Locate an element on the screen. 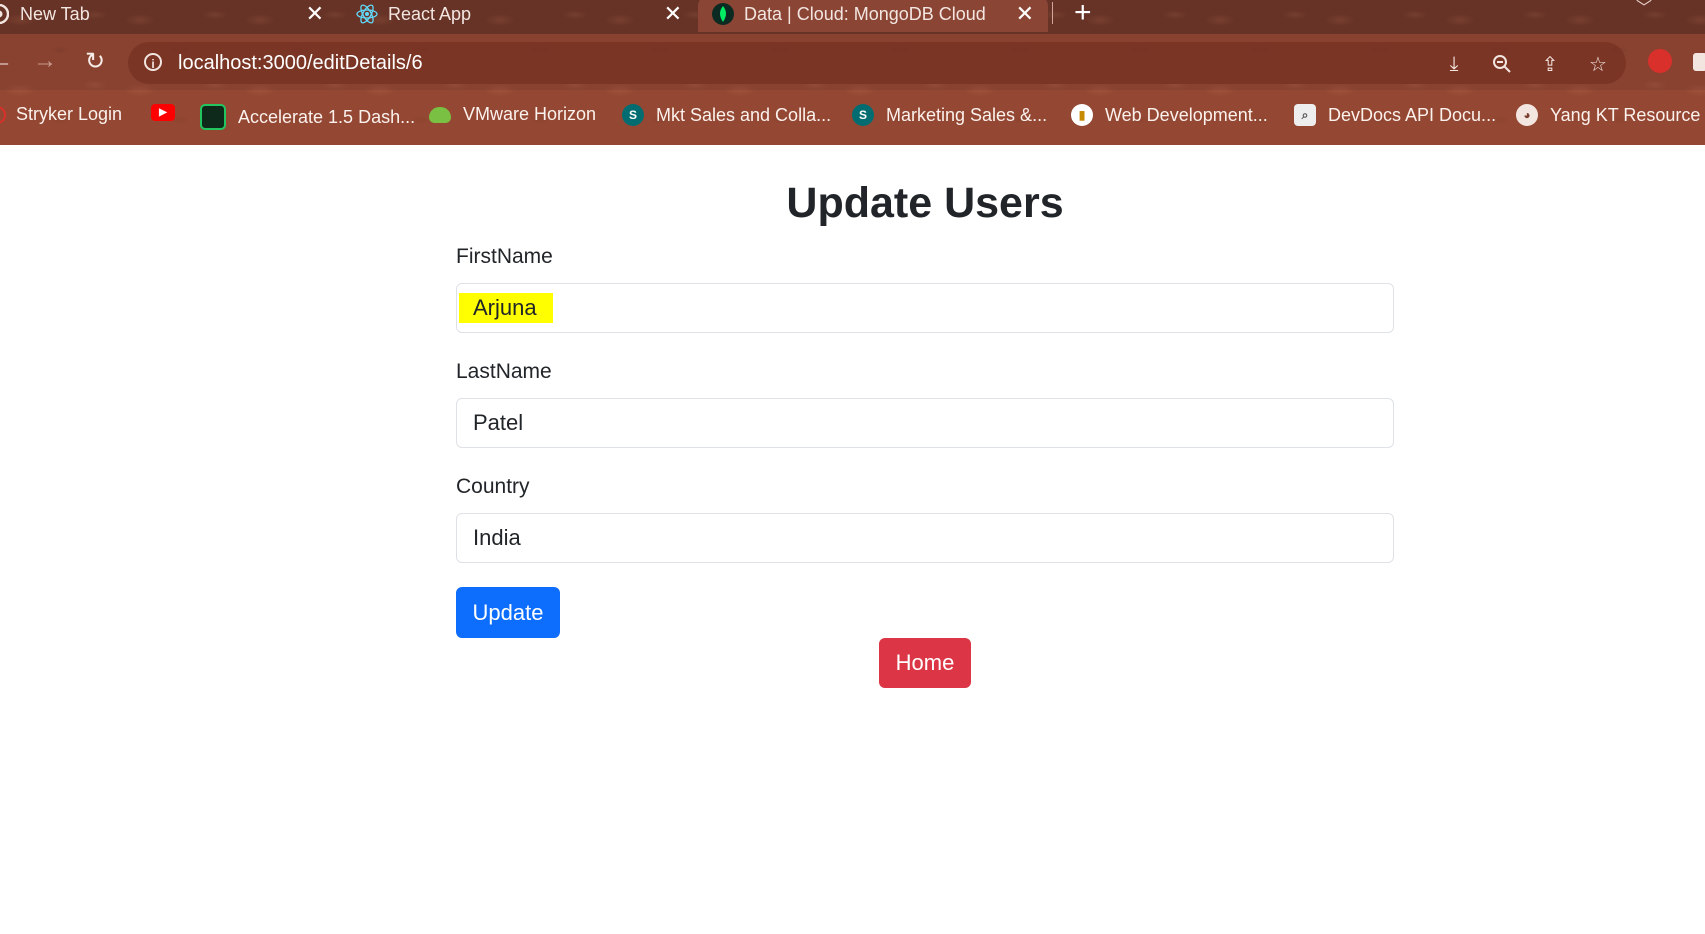 The image size is (1705, 934). cloud-icon is located at coordinates (440, 114).